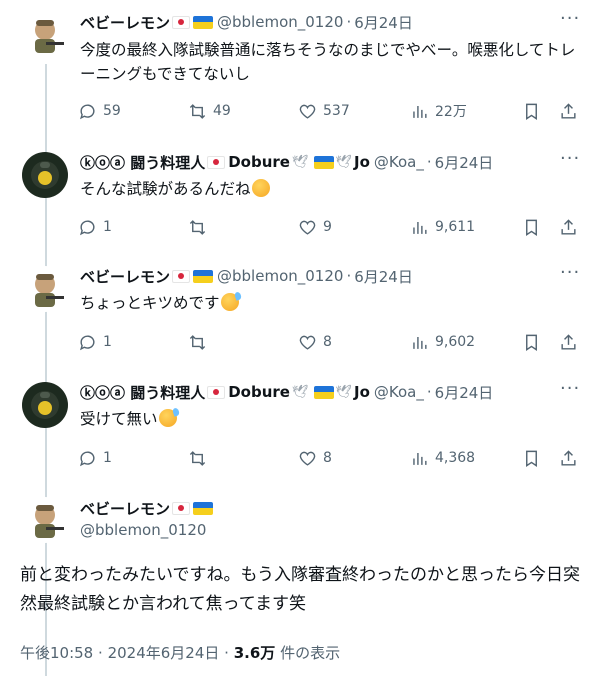  Describe the element at coordinates (254, 653) in the screenshot. I see `view-count: 3.6万` at that location.